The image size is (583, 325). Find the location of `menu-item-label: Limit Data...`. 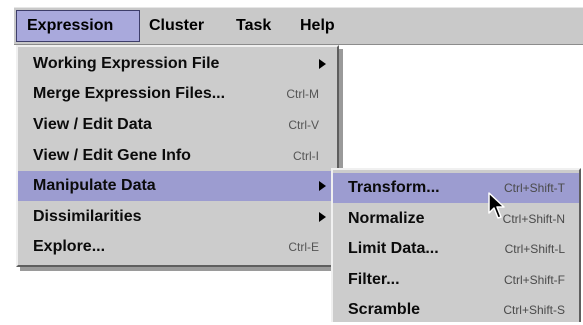

menu-item-label: Limit Data... is located at coordinates (393, 248).